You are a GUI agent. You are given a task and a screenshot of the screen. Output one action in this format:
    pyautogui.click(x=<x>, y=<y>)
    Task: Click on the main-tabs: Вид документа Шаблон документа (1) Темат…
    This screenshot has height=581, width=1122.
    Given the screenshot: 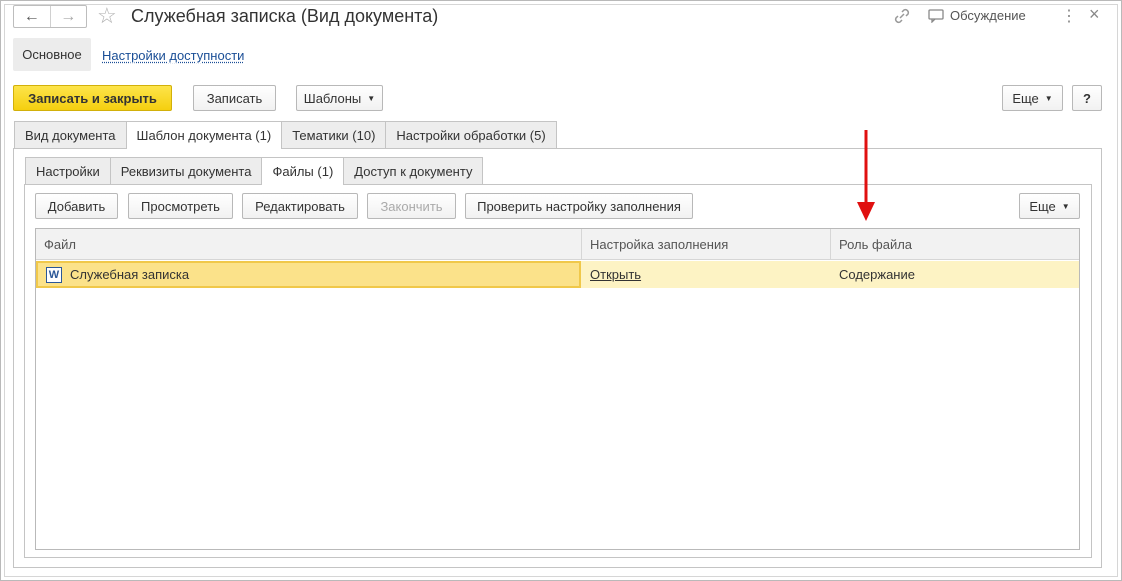 What is the action you would take?
    pyautogui.click(x=285, y=135)
    